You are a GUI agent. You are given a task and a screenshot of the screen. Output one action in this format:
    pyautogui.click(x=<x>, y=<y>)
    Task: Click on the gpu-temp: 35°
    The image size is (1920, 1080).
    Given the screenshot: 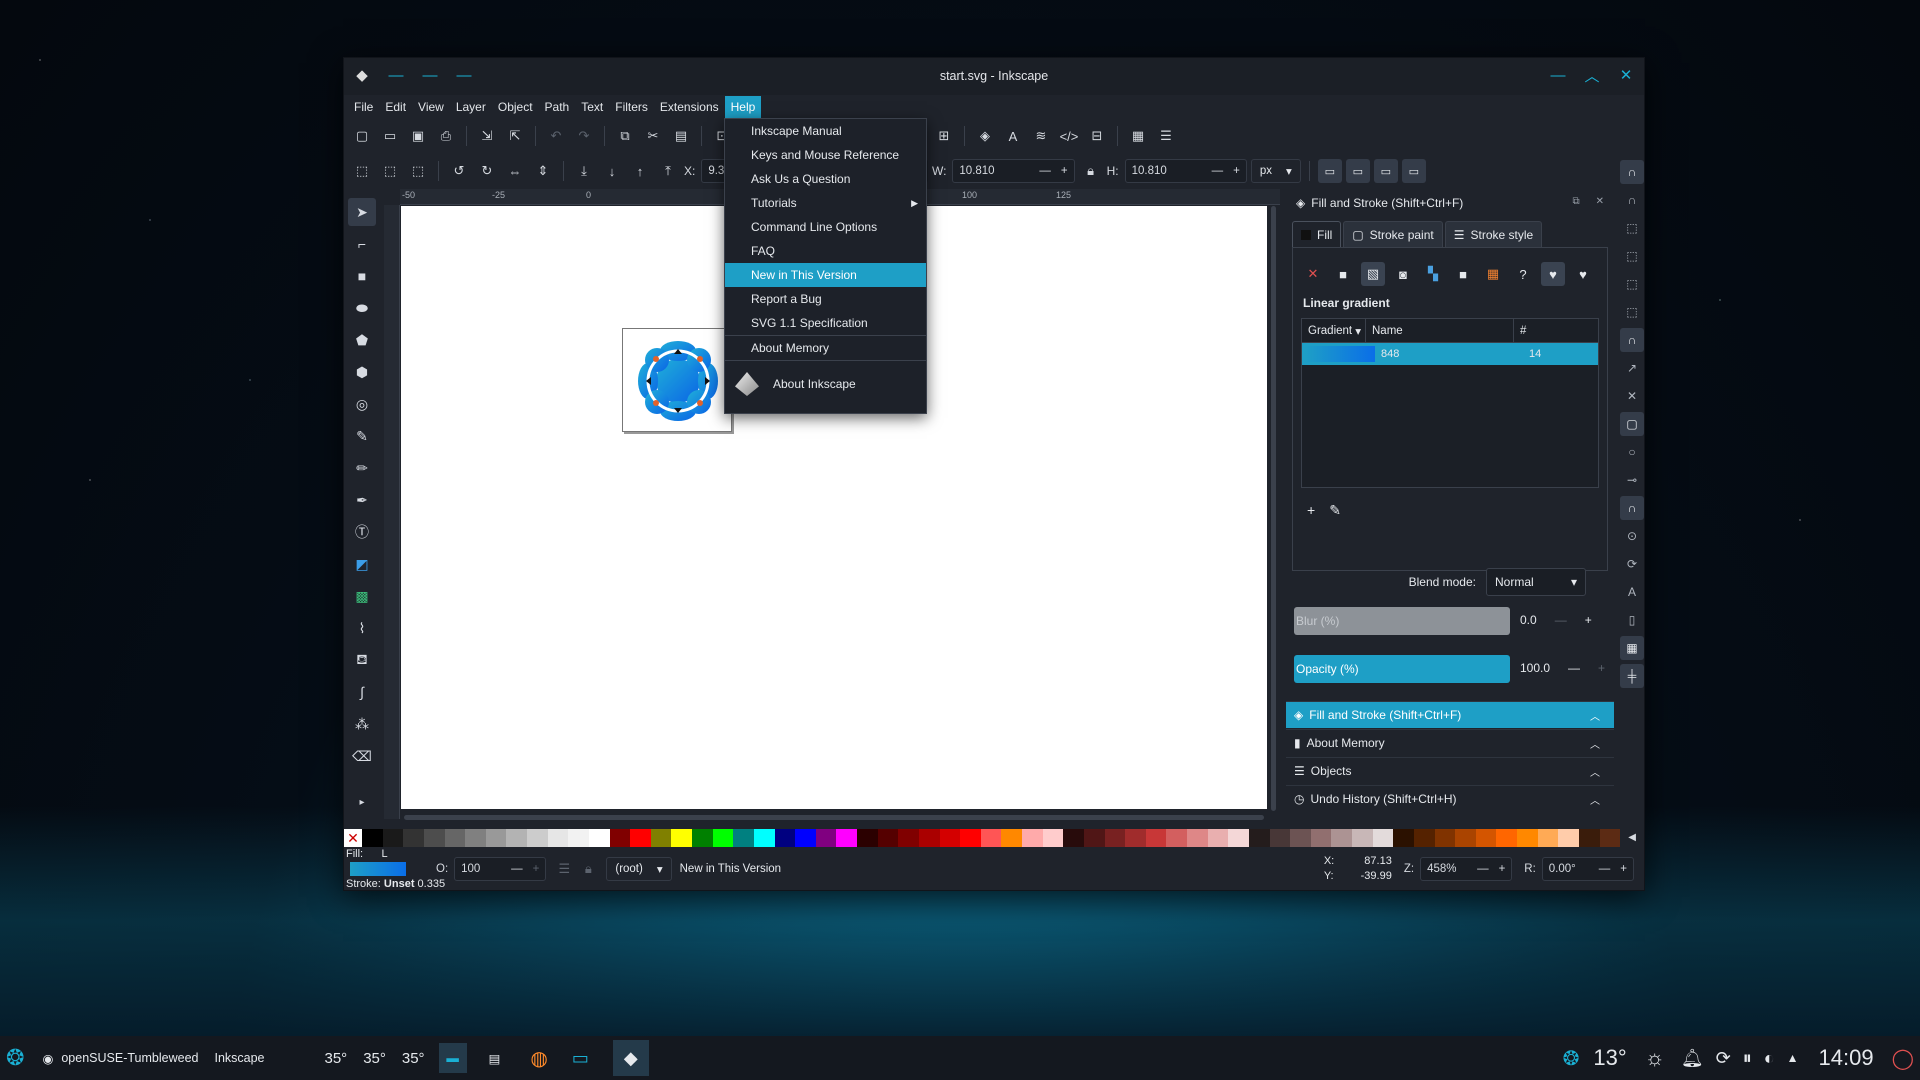 What is the action you would take?
    pyautogui.click(x=374, y=1058)
    